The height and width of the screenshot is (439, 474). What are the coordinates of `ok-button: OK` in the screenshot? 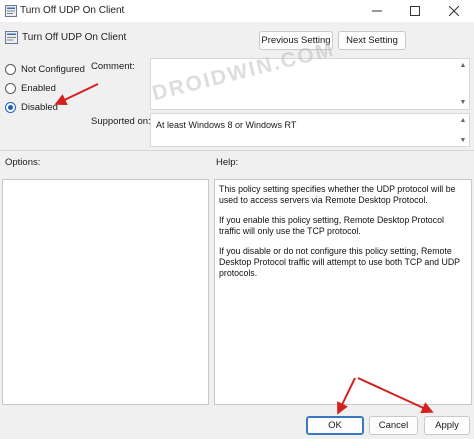 It's located at (335, 425).